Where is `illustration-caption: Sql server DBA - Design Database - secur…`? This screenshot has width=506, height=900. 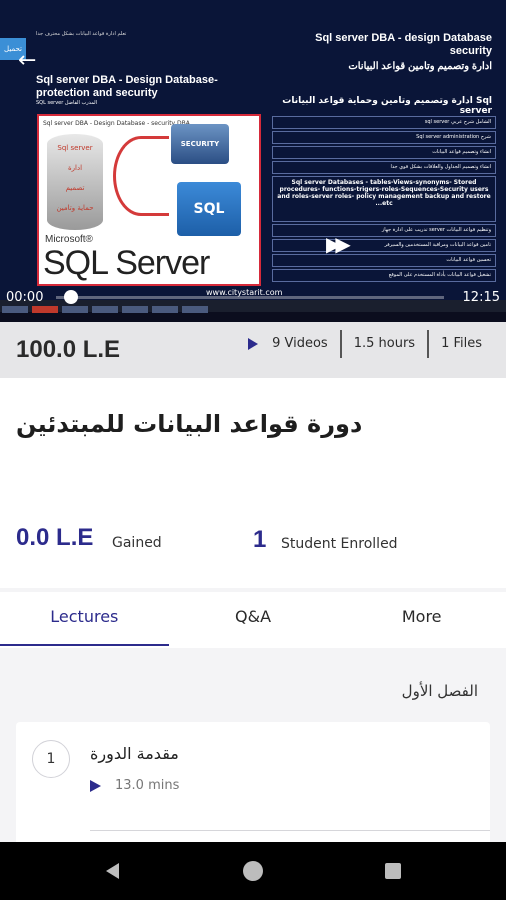
illustration-caption: Sql server DBA - Design Database - secur… is located at coordinates (116, 123).